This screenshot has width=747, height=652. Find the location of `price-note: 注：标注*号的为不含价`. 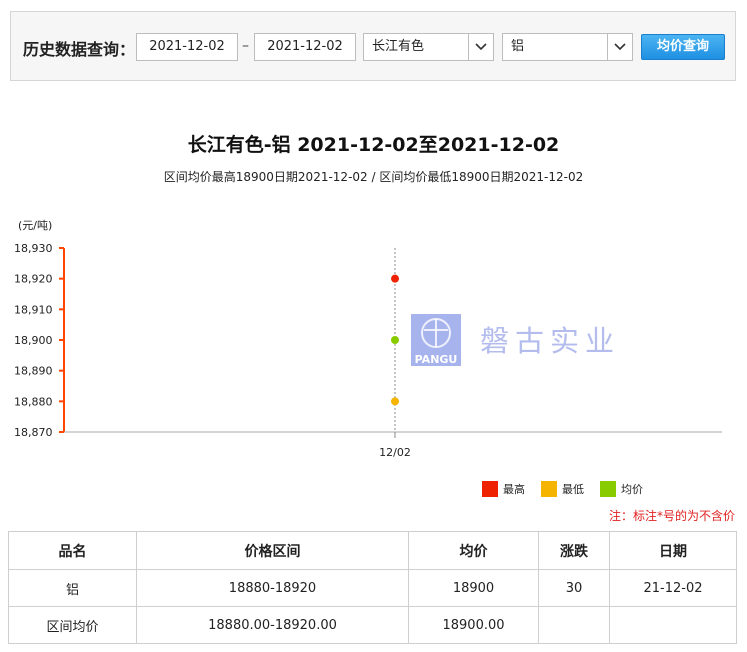

price-note: 注：标注*号的为不含价 is located at coordinates (671, 516).